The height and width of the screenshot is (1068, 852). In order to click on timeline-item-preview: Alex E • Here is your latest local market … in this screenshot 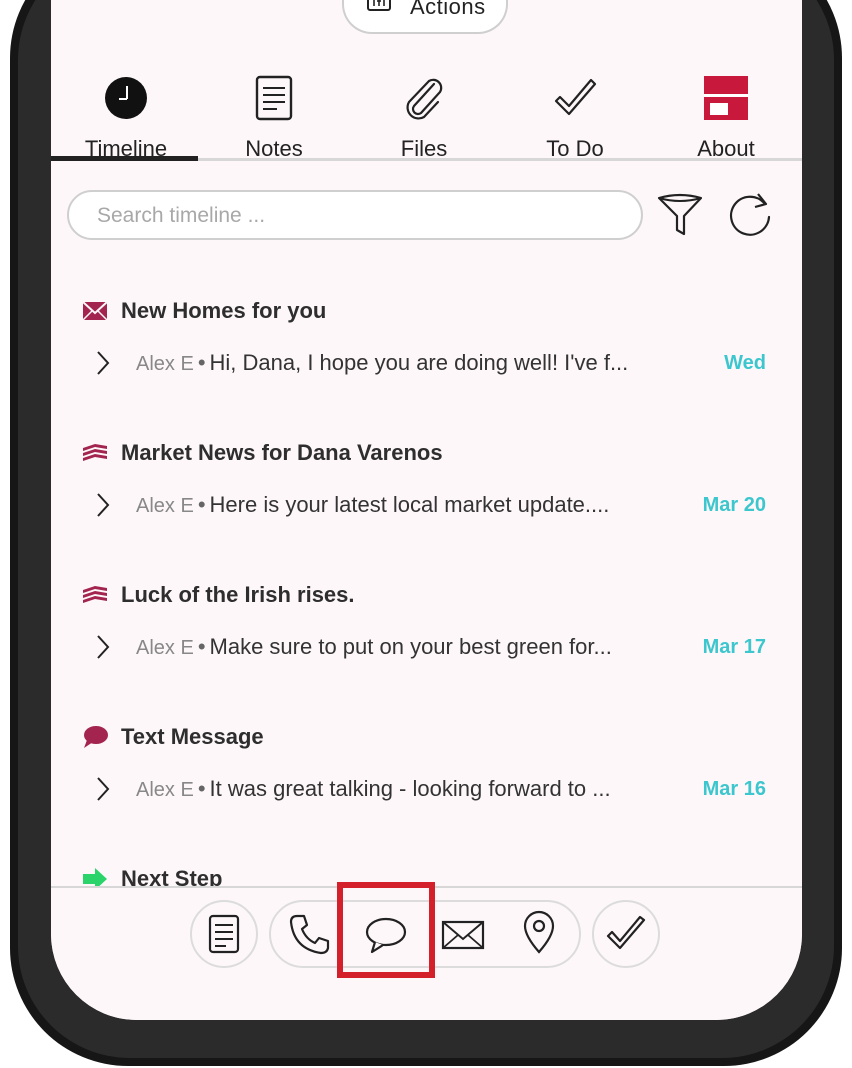, I will do `click(416, 505)`.